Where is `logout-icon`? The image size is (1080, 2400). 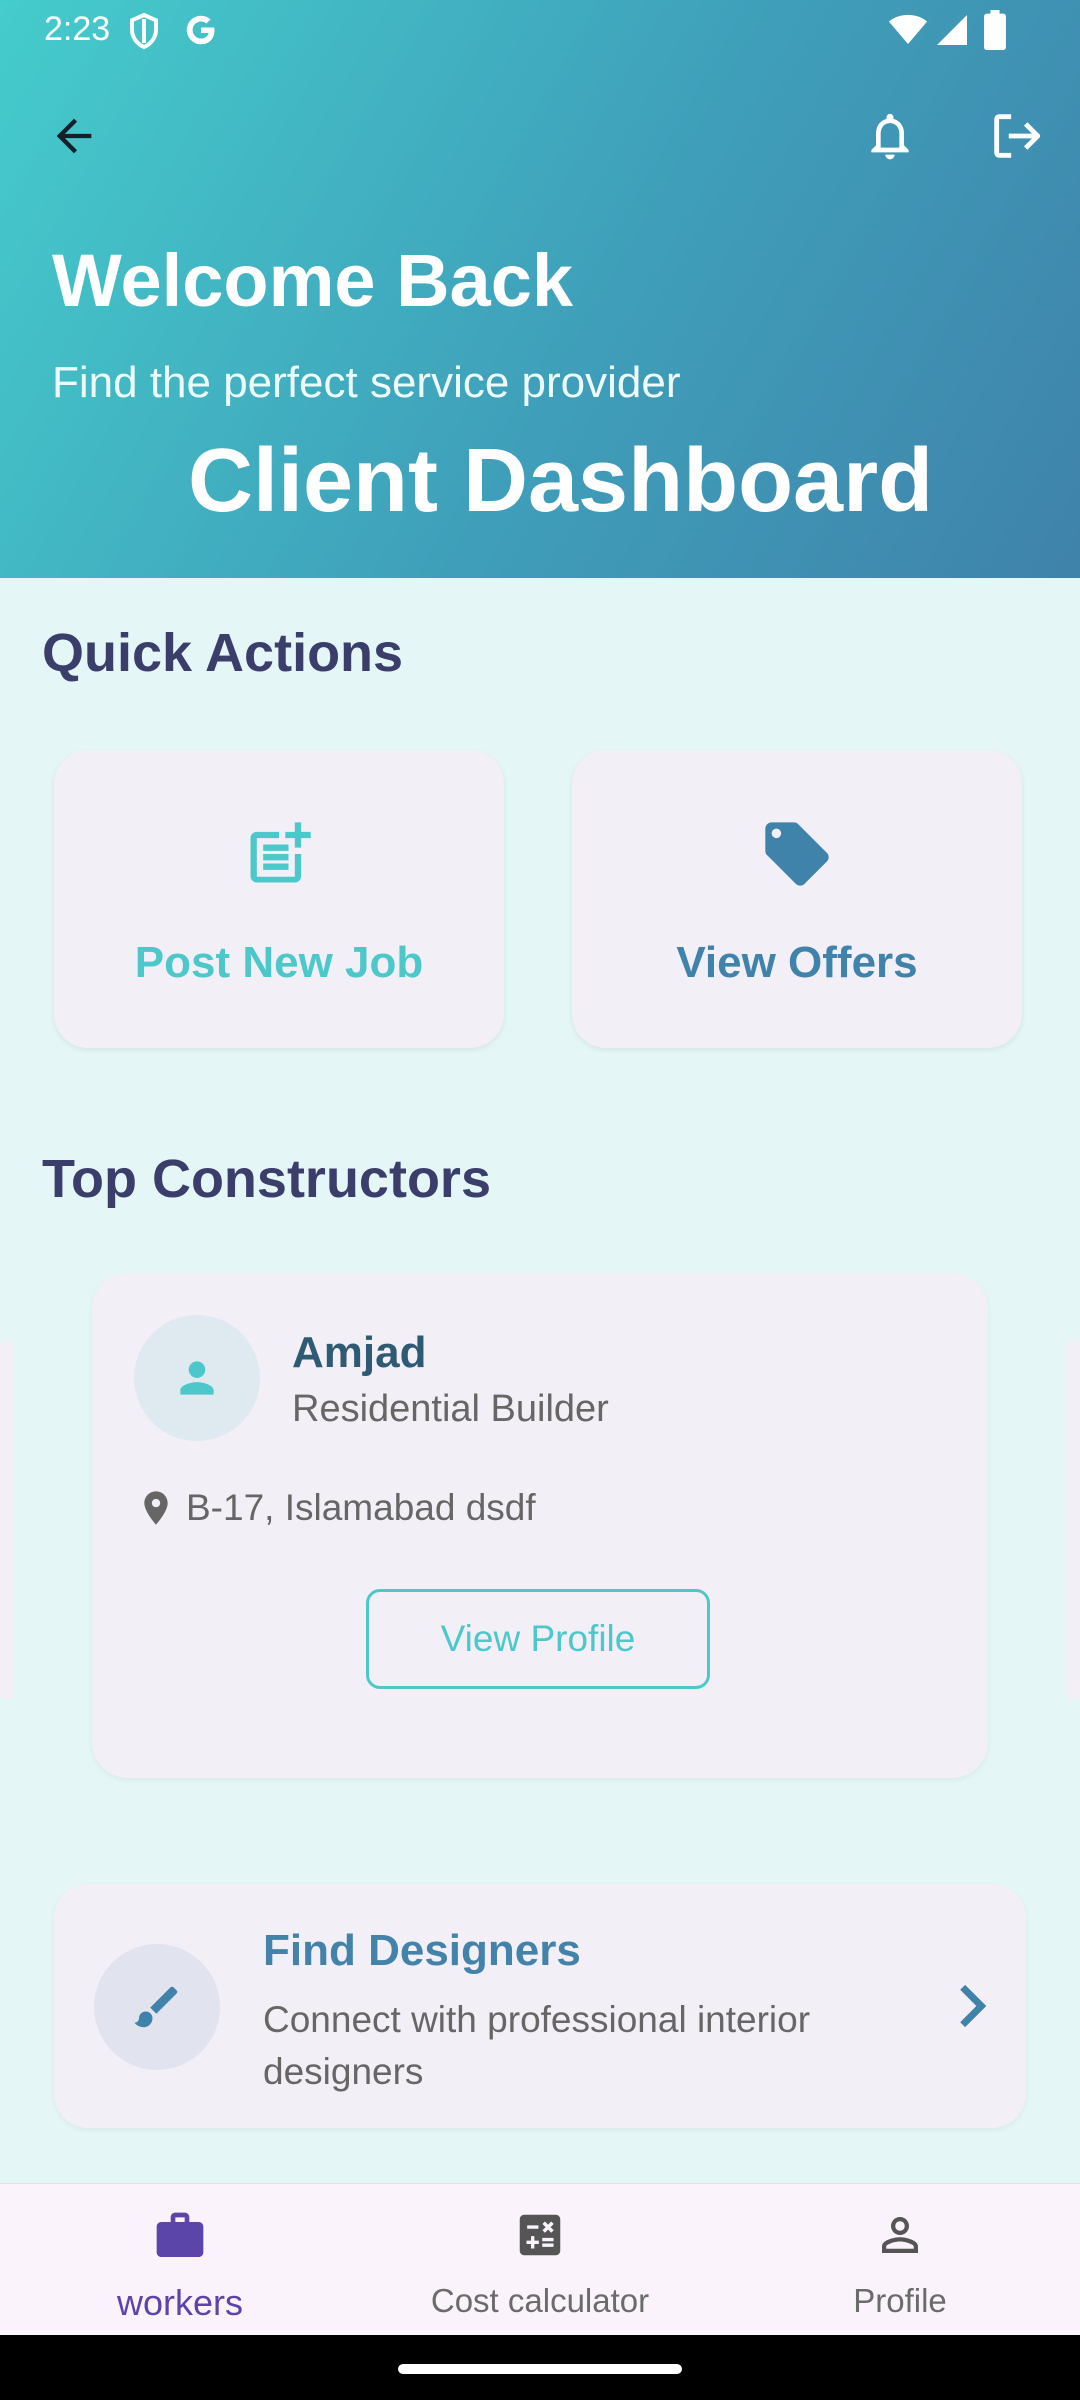 logout-icon is located at coordinates (1017, 136).